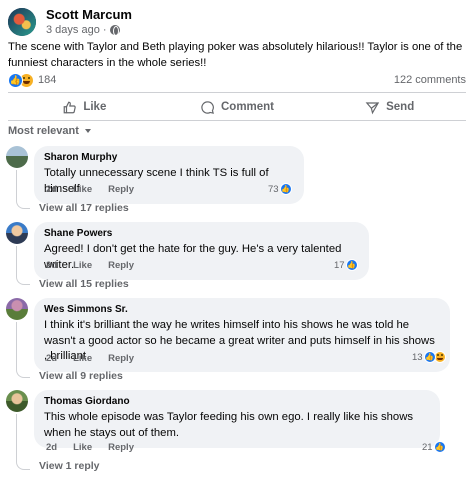  I want to click on post-meta: 3 days ago ·, so click(89, 30).